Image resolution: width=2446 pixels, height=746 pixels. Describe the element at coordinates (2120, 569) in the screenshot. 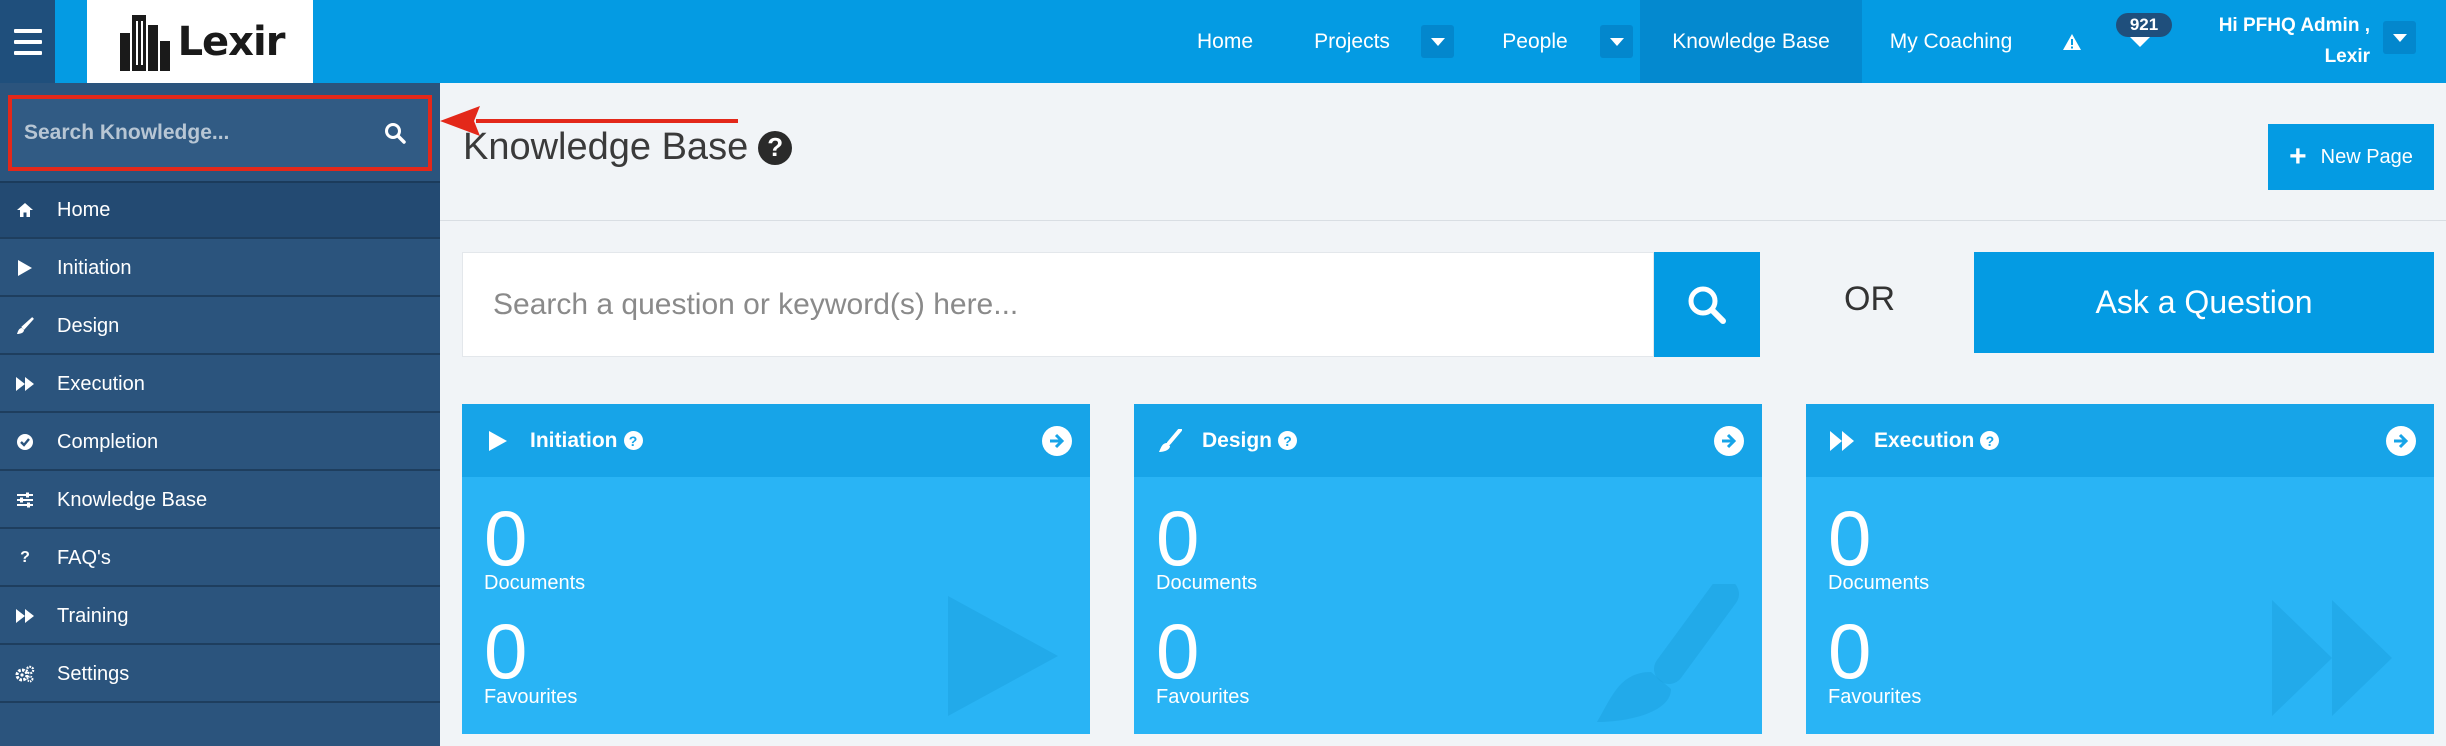

I see `phase-card-execution: Execution ? 0 Documents 0 Favourites` at that location.